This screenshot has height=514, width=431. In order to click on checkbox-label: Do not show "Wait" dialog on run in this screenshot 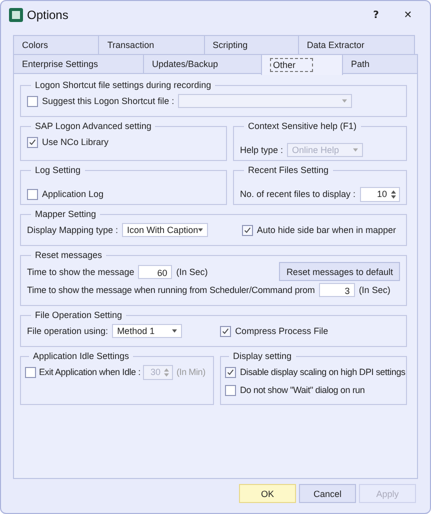, I will do `click(302, 390)`.